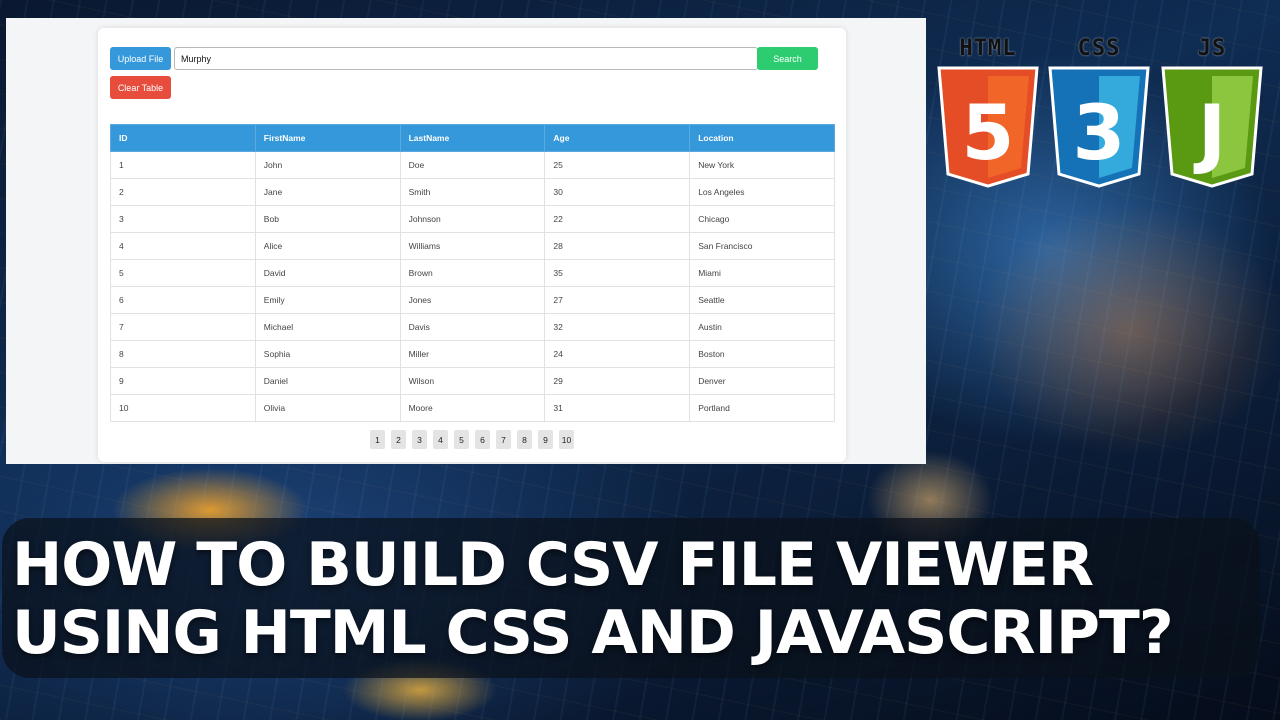 This screenshot has width=1280, height=720. Describe the element at coordinates (762, 354) in the screenshot. I see `table-cell-location: Boston` at that location.